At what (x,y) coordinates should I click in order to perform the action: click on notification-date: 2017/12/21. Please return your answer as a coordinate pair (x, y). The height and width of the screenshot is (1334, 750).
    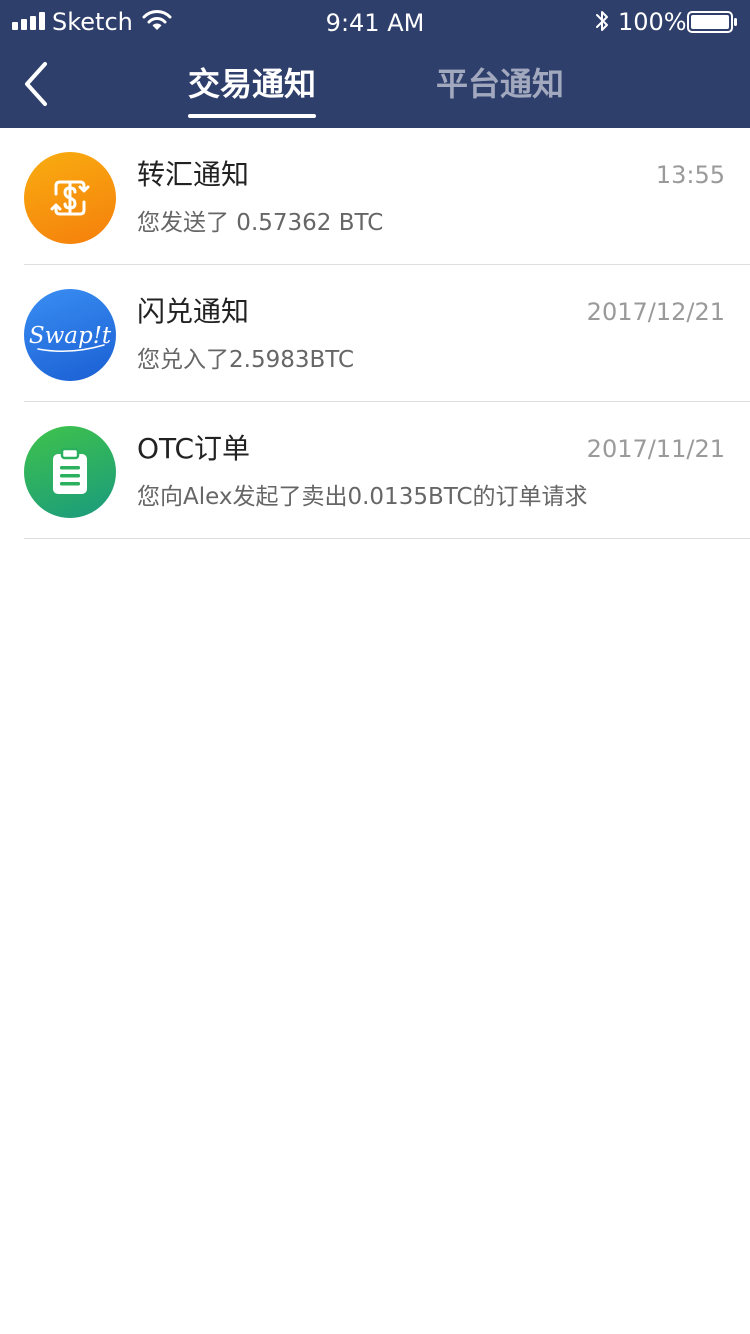
    Looking at the image, I should click on (655, 312).